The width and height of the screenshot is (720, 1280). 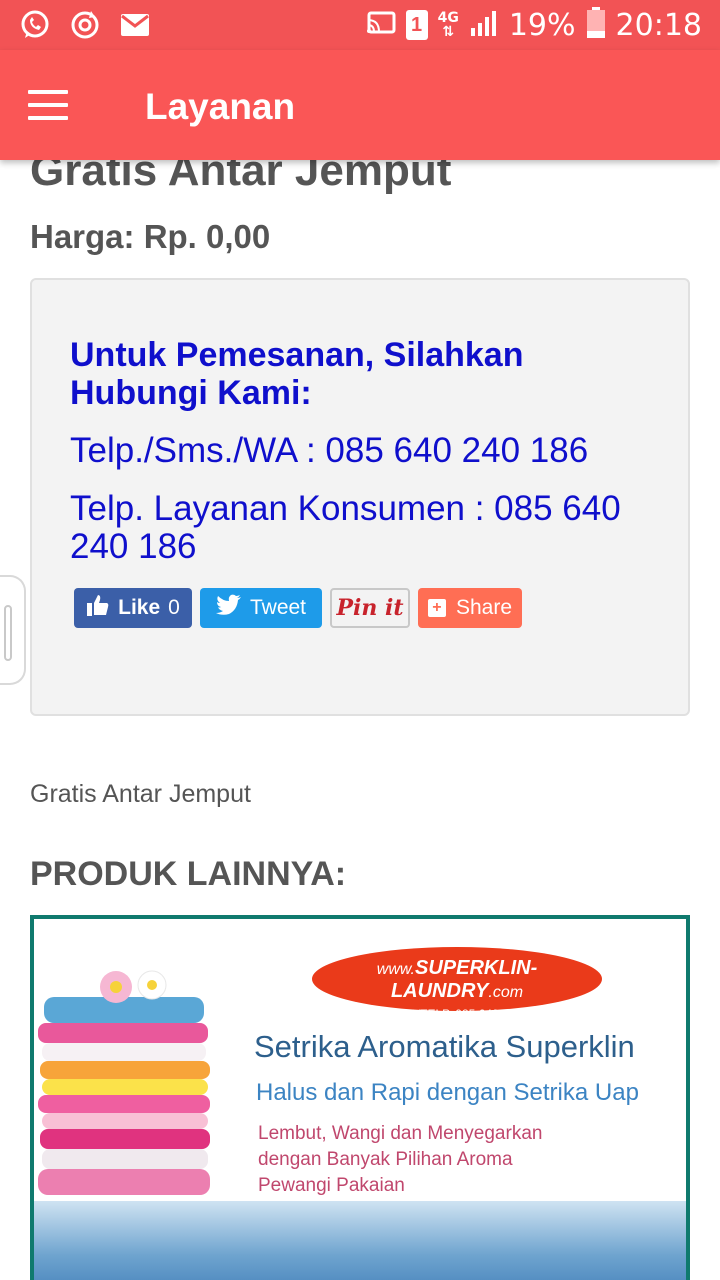 I want to click on product-description: Gratis Antar Jemput, so click(x=140, y=794).